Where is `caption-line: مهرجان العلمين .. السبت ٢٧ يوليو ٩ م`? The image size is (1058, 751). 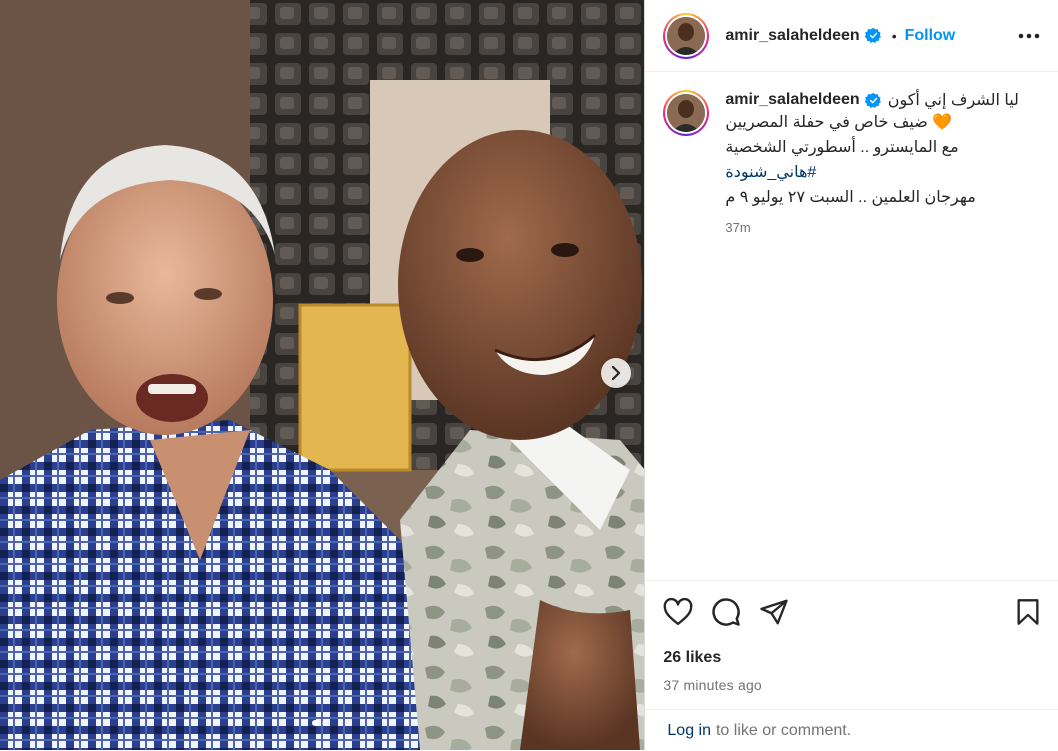 caption-line: مهرجان العلمين .. السبت ٢٧ يوليو ٩ م is located at coordinates (850, 197).